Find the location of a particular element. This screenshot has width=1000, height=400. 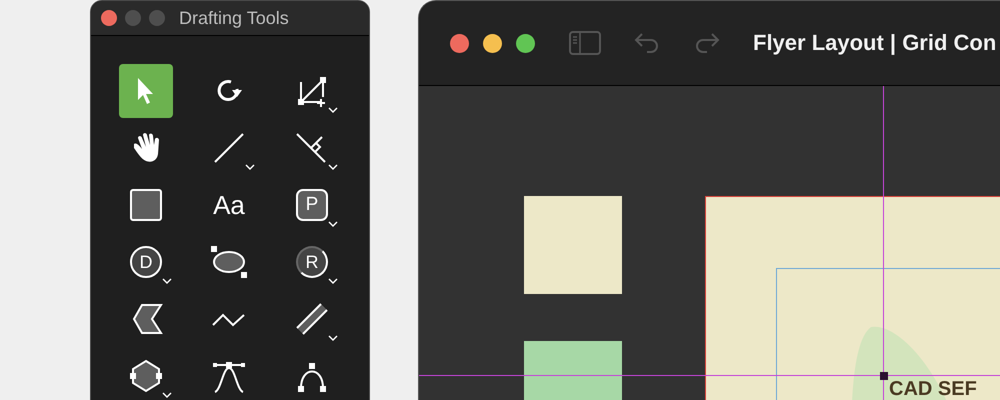

sidebar-toggle-icon is located at coordinates (585, 43).